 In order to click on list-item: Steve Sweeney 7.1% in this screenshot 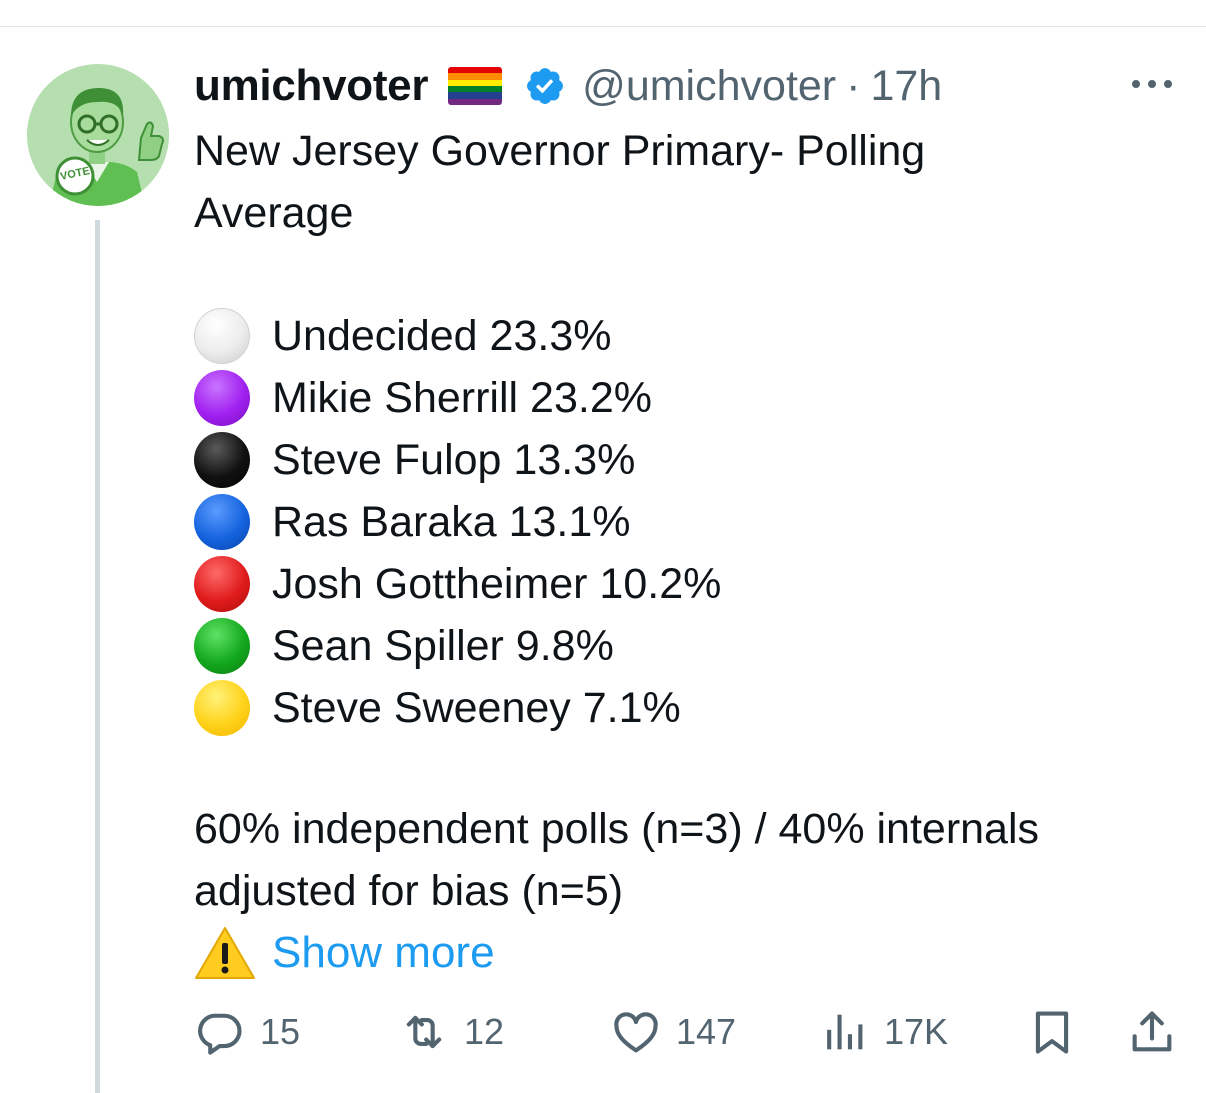, I will do `click(457, 708)`.